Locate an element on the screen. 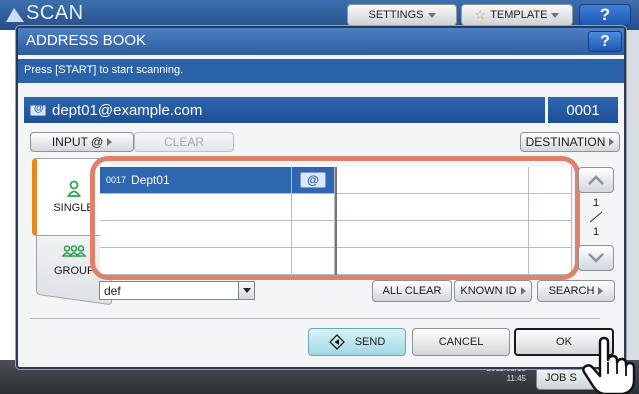 This screenshot has height=394, width=639. address-count: 0001 is located at coordinates (583, 110).